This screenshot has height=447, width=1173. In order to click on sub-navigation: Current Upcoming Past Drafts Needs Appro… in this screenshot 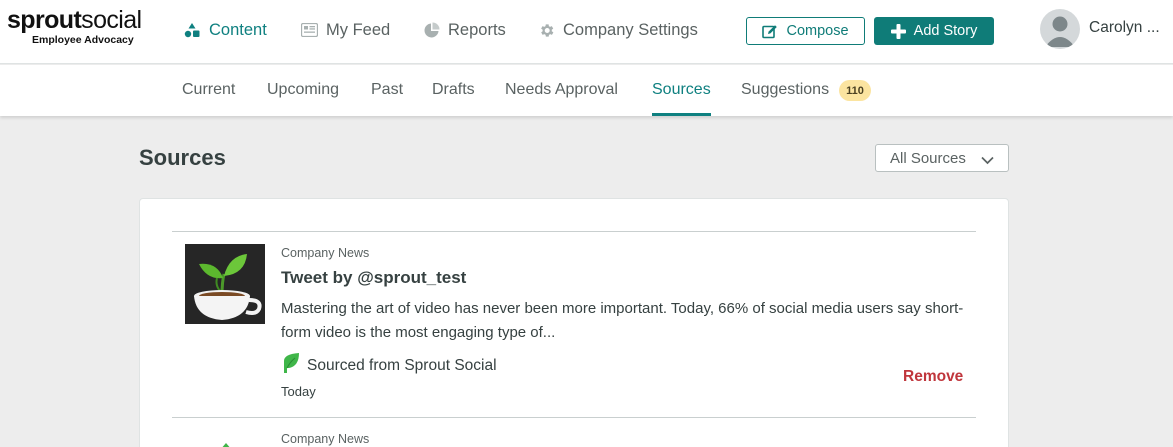, I will do `click(586, 90)`.